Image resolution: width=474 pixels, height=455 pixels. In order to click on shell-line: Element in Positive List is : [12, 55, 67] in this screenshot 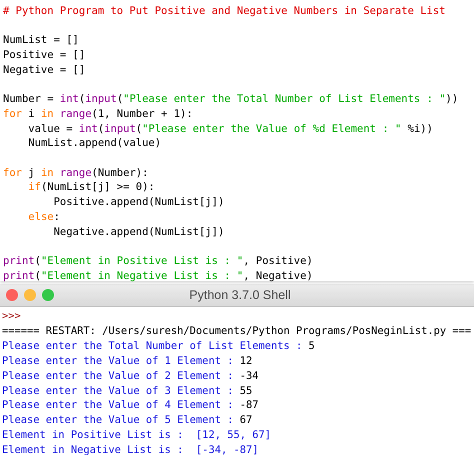, I will do `click(137, 436)`.